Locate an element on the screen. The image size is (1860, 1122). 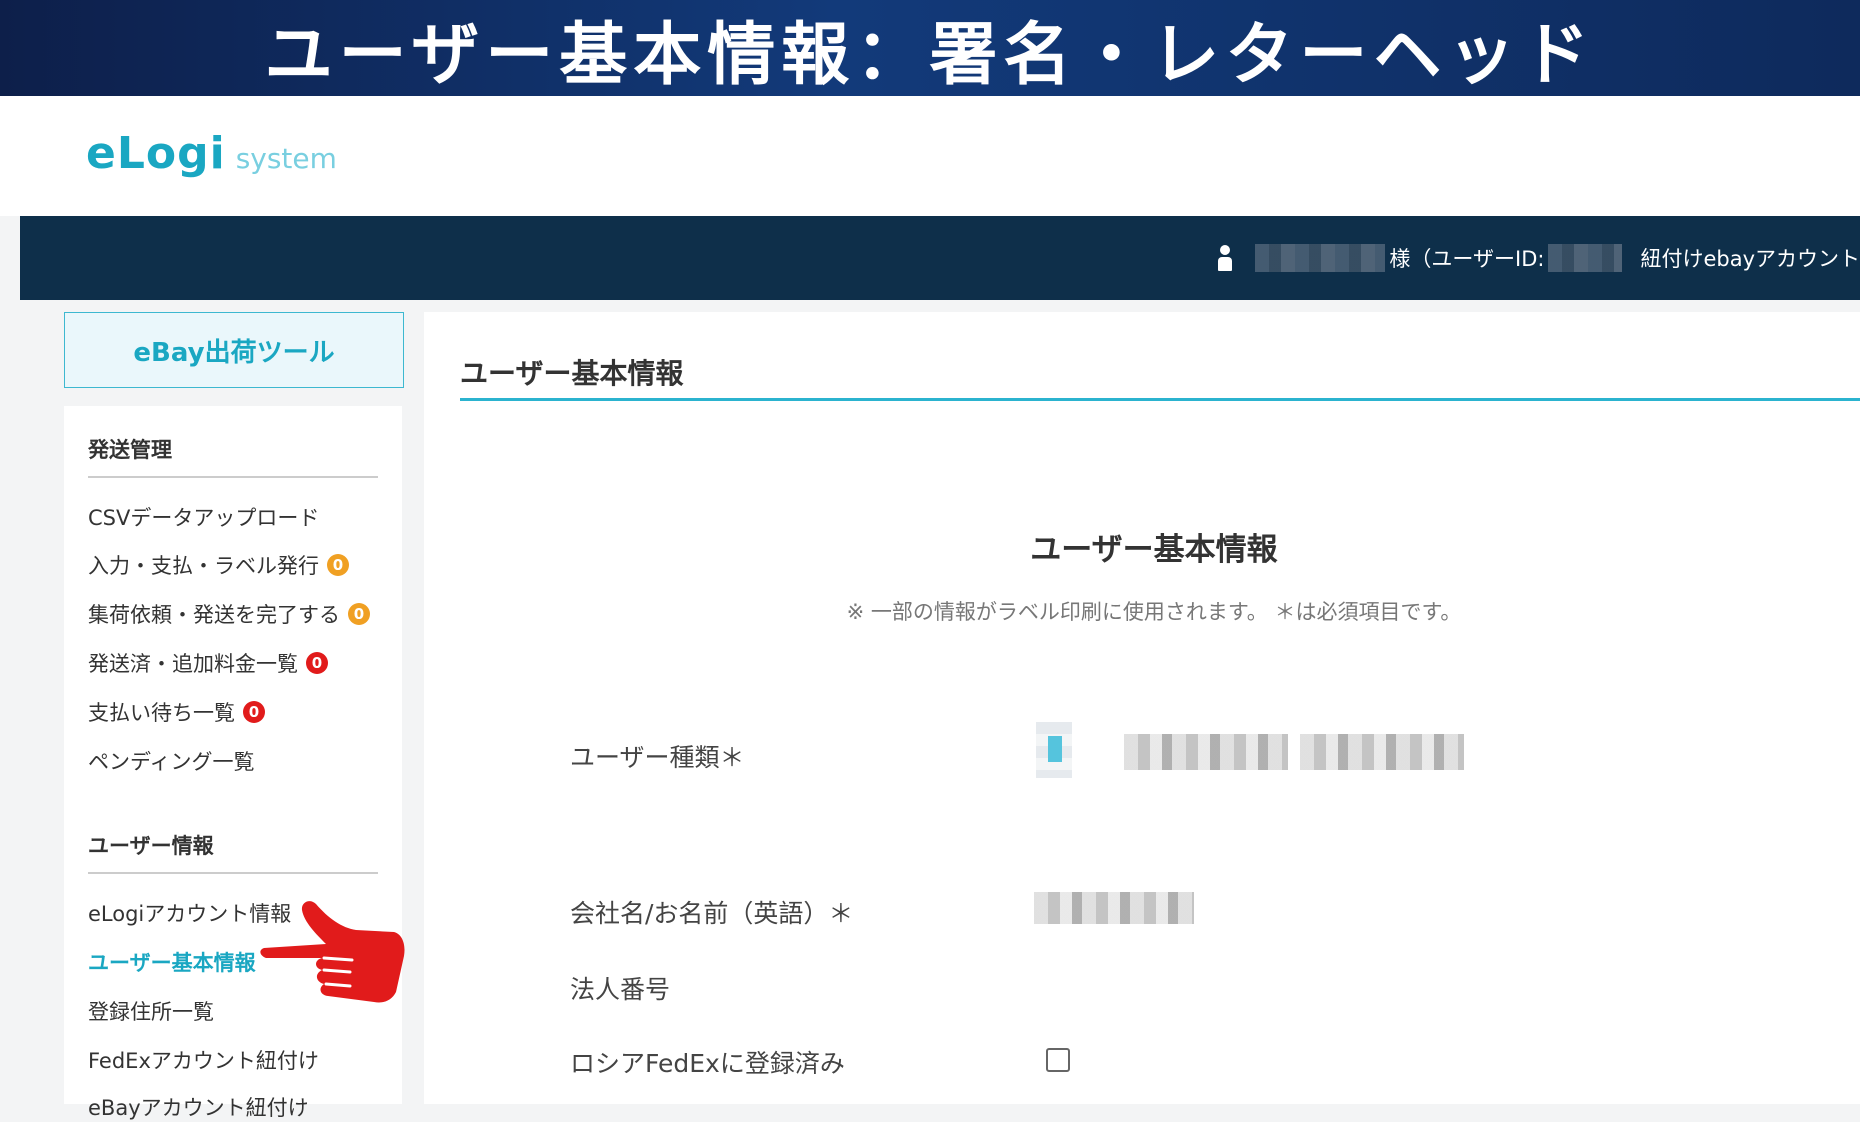
russia-fedex-label: ロシアFedExに登録済み is located at coordinates (707, 1063).